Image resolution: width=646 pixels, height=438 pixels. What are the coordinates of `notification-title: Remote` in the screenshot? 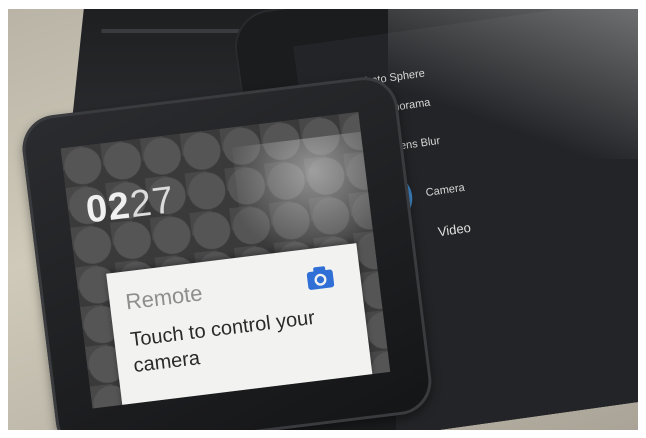 It's located at (164, 297).